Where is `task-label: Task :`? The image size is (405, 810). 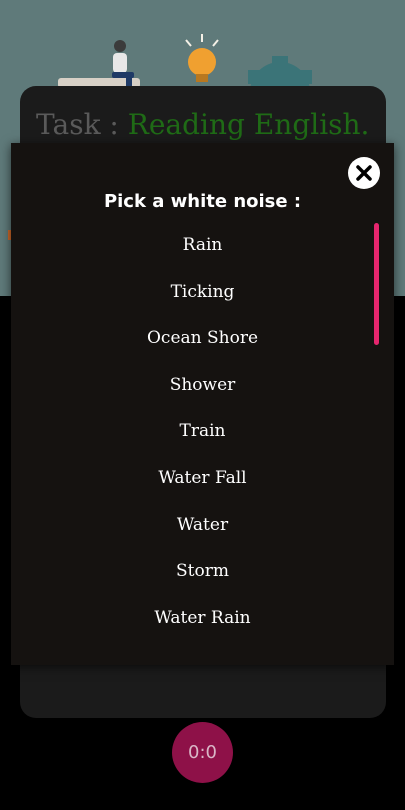
task-label: Task : is located at coordinates (82, 124).